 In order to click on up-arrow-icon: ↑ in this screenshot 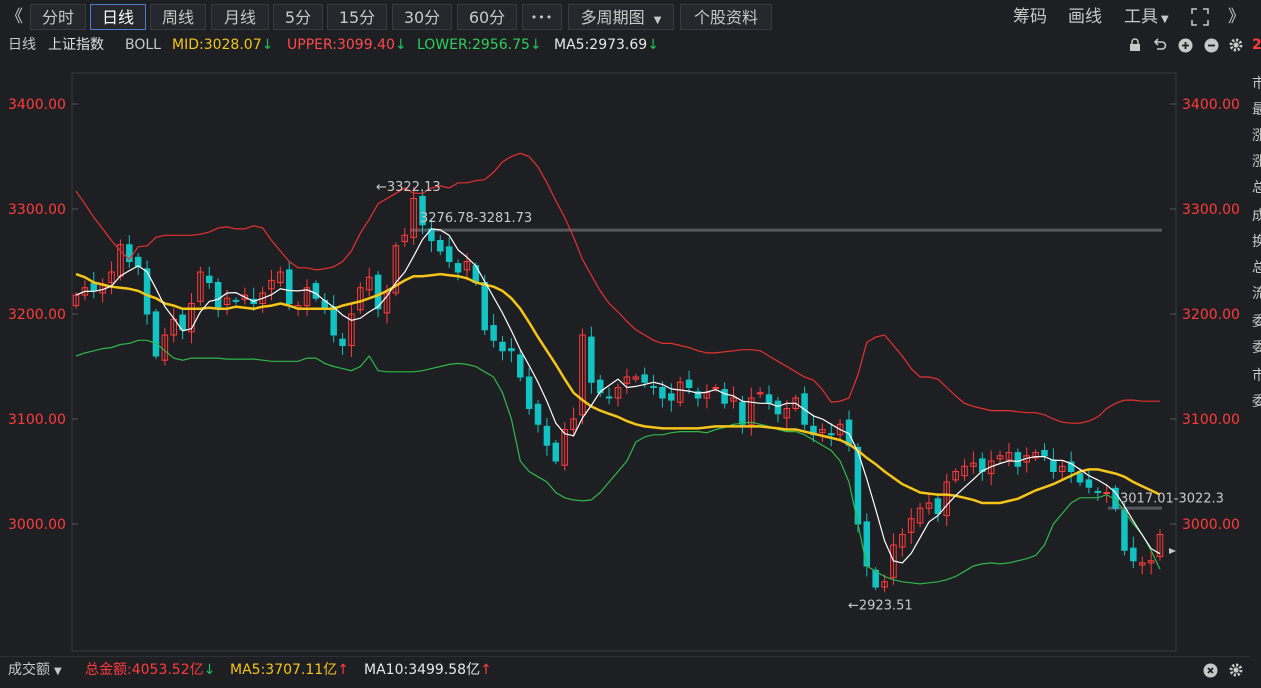, I will do `click(343, 670)`.